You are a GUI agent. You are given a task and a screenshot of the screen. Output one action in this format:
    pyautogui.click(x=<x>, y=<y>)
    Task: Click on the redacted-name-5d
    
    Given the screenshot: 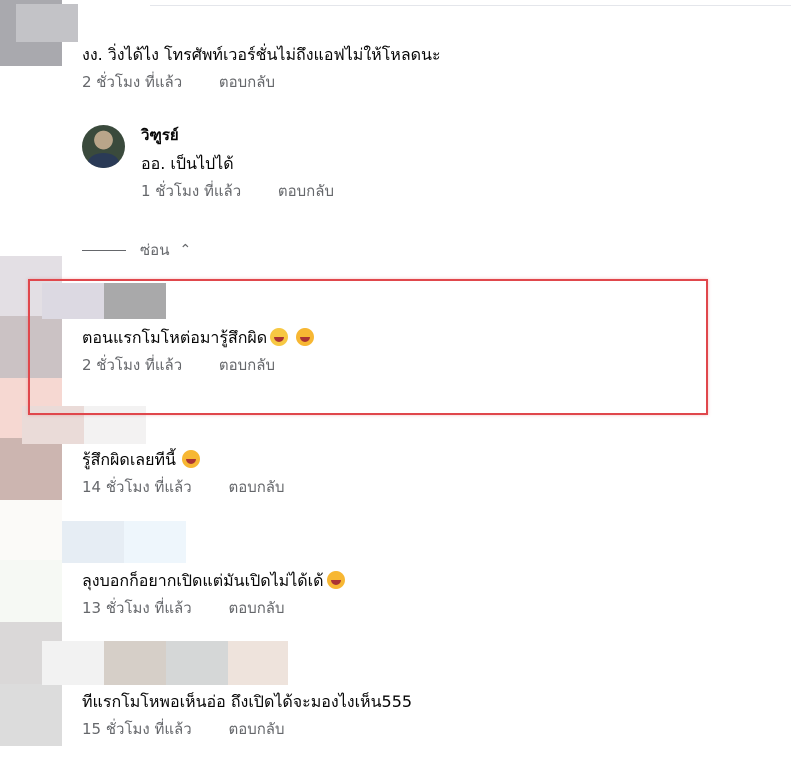 What is the action you would take?
    pyautogui.click(x=258, y=663)
    